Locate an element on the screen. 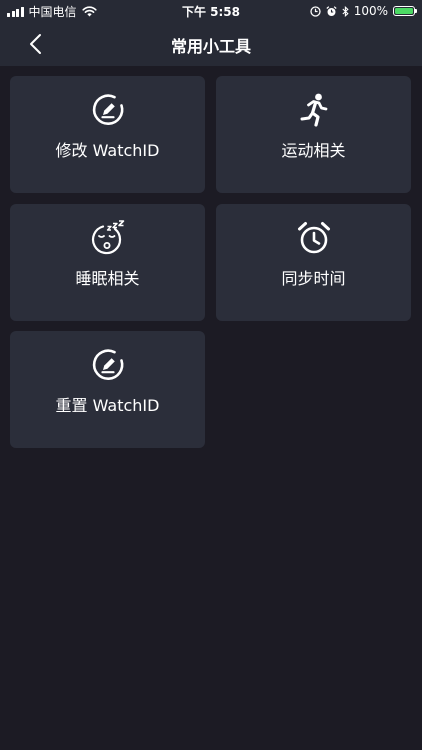 Image resolution: width=422 pixels, height=750 pixels. tool-label: 睡眠相关 is located at coordinates (107, 278).